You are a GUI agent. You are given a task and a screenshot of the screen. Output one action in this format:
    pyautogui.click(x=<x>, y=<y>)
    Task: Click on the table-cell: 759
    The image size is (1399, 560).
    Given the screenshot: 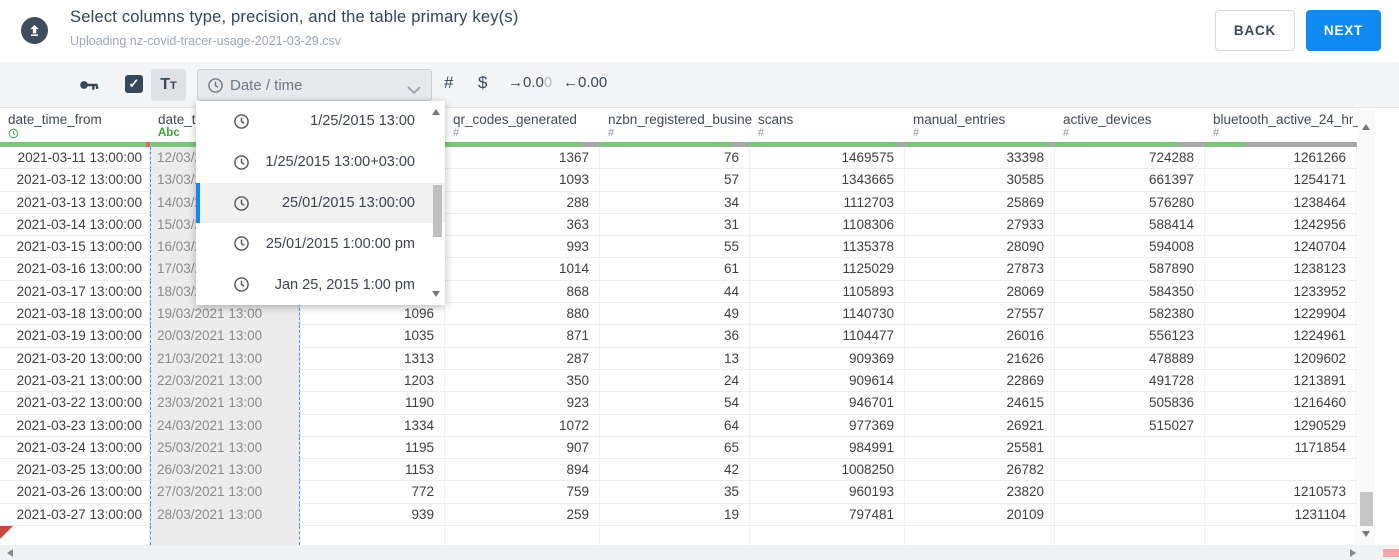 What is the action you would take?
    pyautogui.click(x=522, y=492)
    